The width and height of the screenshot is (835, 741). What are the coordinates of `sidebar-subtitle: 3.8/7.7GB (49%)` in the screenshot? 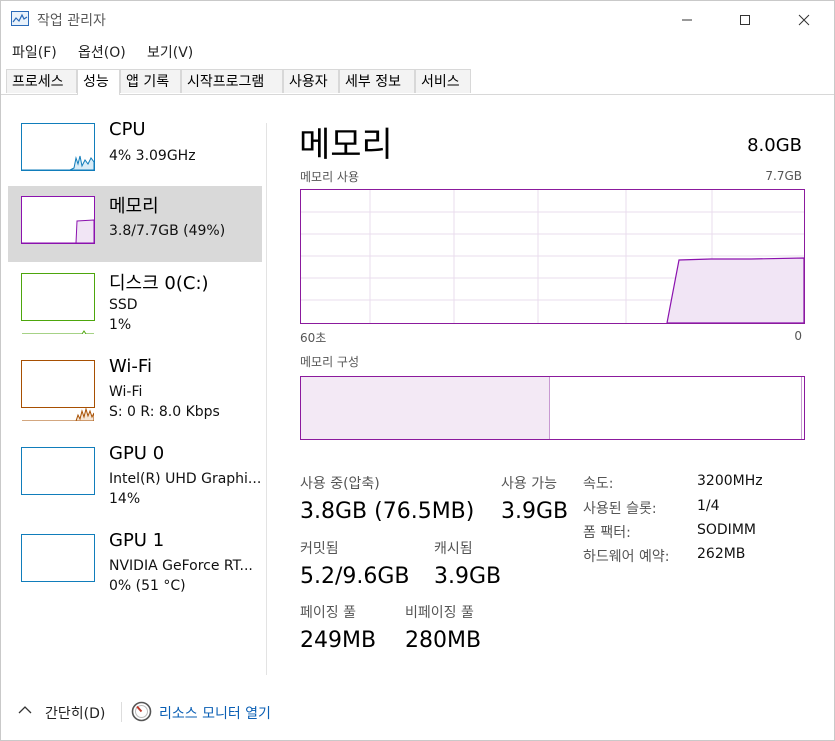 It's located at (167, 231).